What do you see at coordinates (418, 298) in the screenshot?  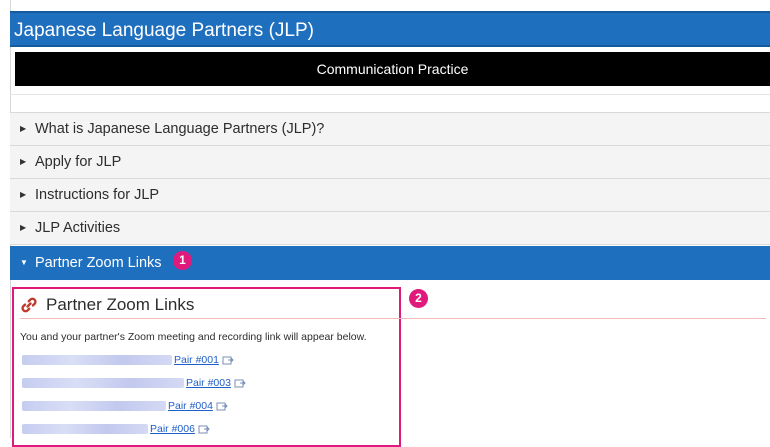 I see `annotation-badge-2: 2` at bounding box center [418, 298].